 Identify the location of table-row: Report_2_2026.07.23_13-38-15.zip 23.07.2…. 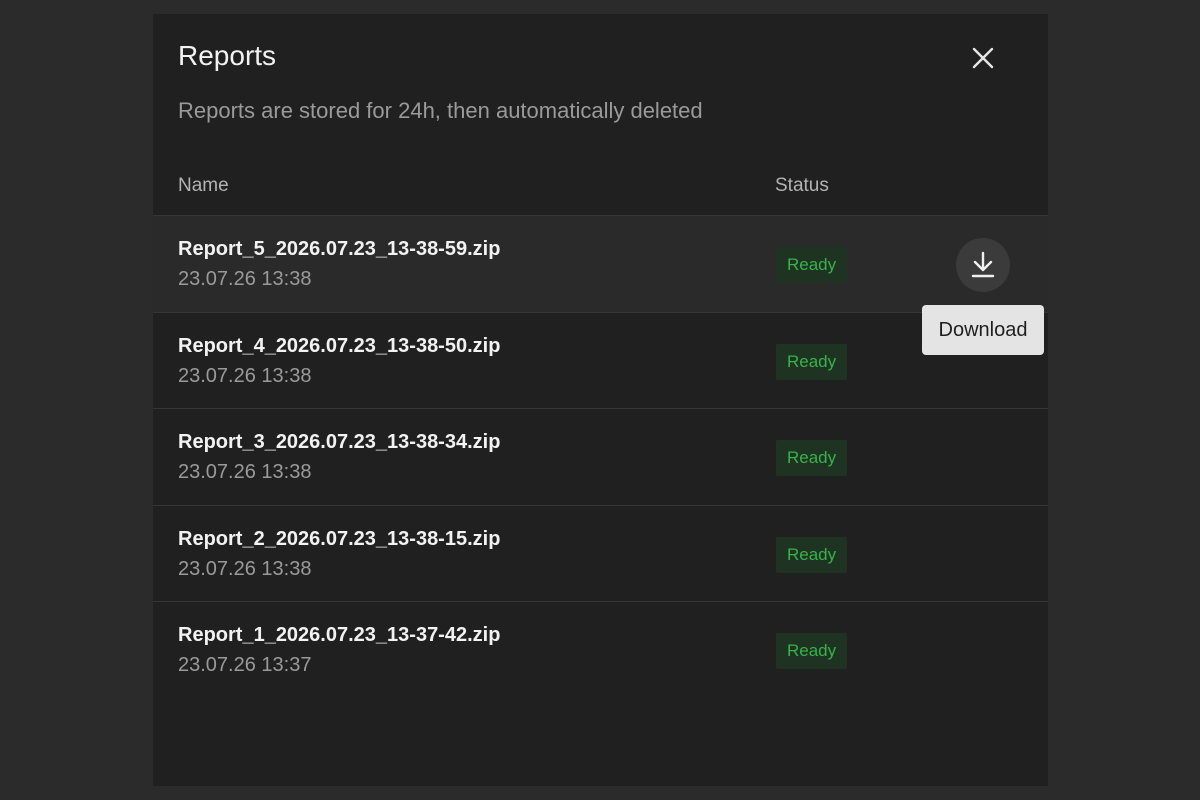
(600, 553).